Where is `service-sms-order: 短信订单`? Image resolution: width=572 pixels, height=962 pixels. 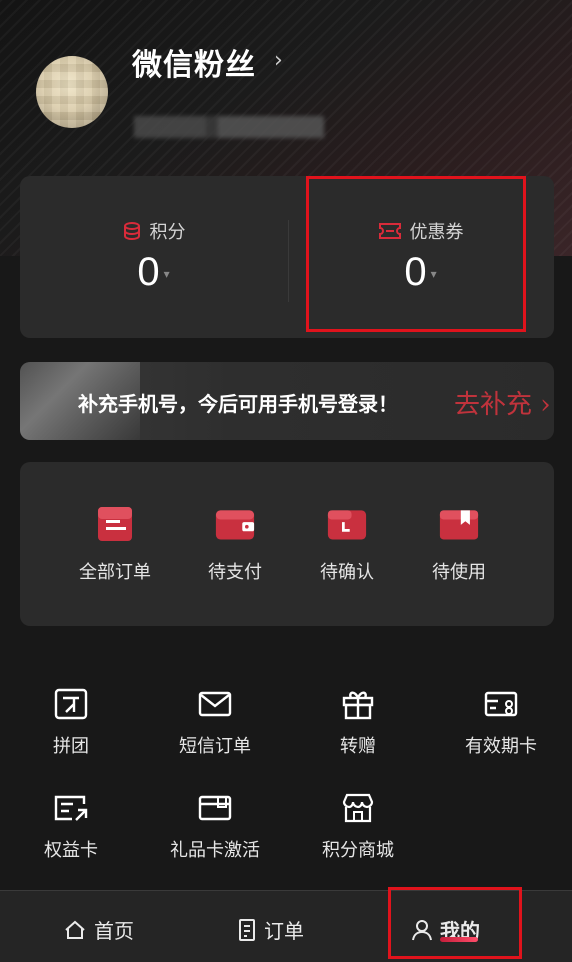
service-sms-order: 短信订单 is located at coordinates (215, 723).